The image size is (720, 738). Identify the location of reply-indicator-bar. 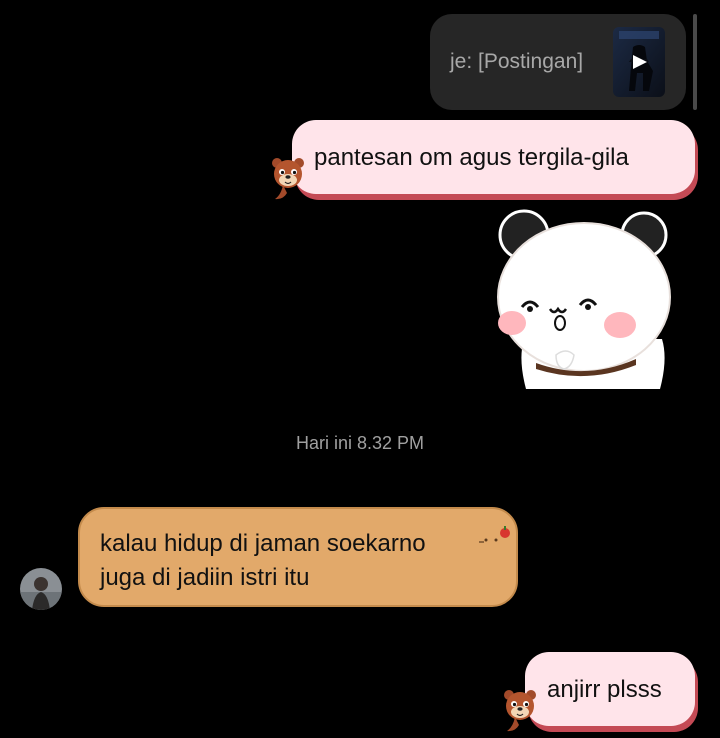
(695, 62).